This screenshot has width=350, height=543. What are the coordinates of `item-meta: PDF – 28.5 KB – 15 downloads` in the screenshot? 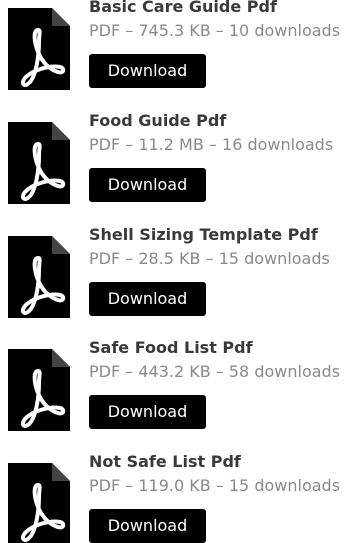 It's located at (209, 258).